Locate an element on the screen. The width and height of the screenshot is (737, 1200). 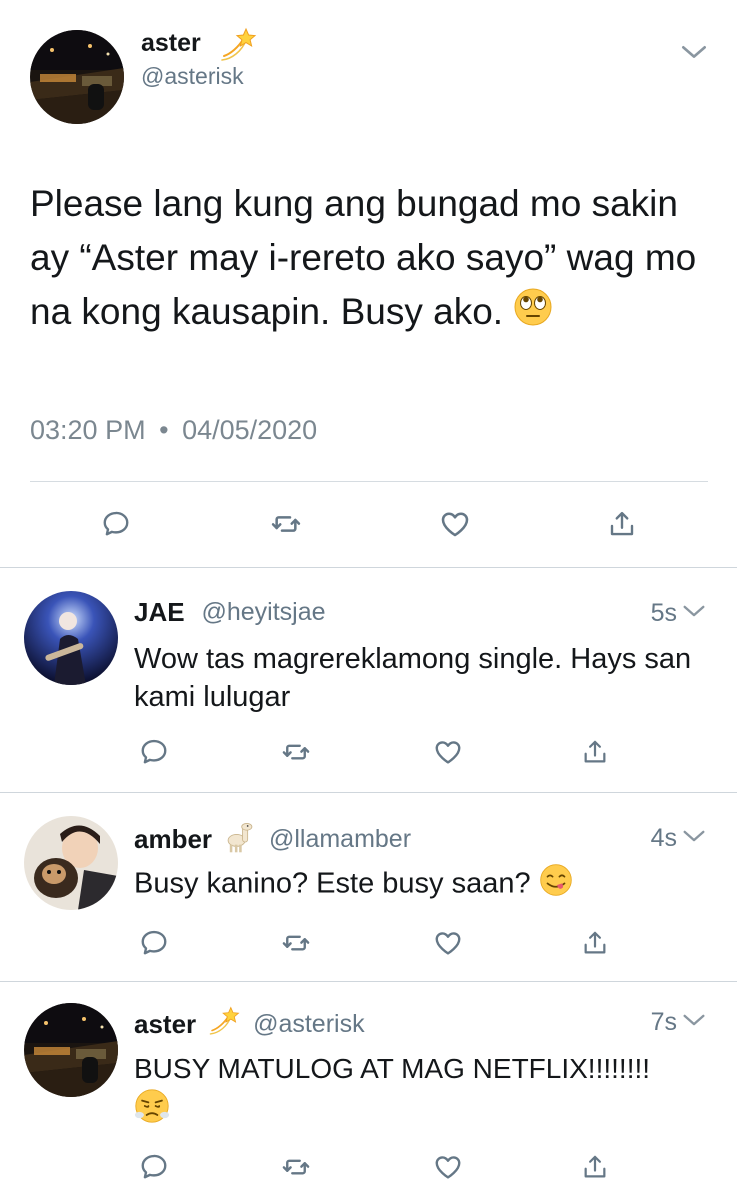
author-handle: @heyitsjae is located at coordinates (263, 612).